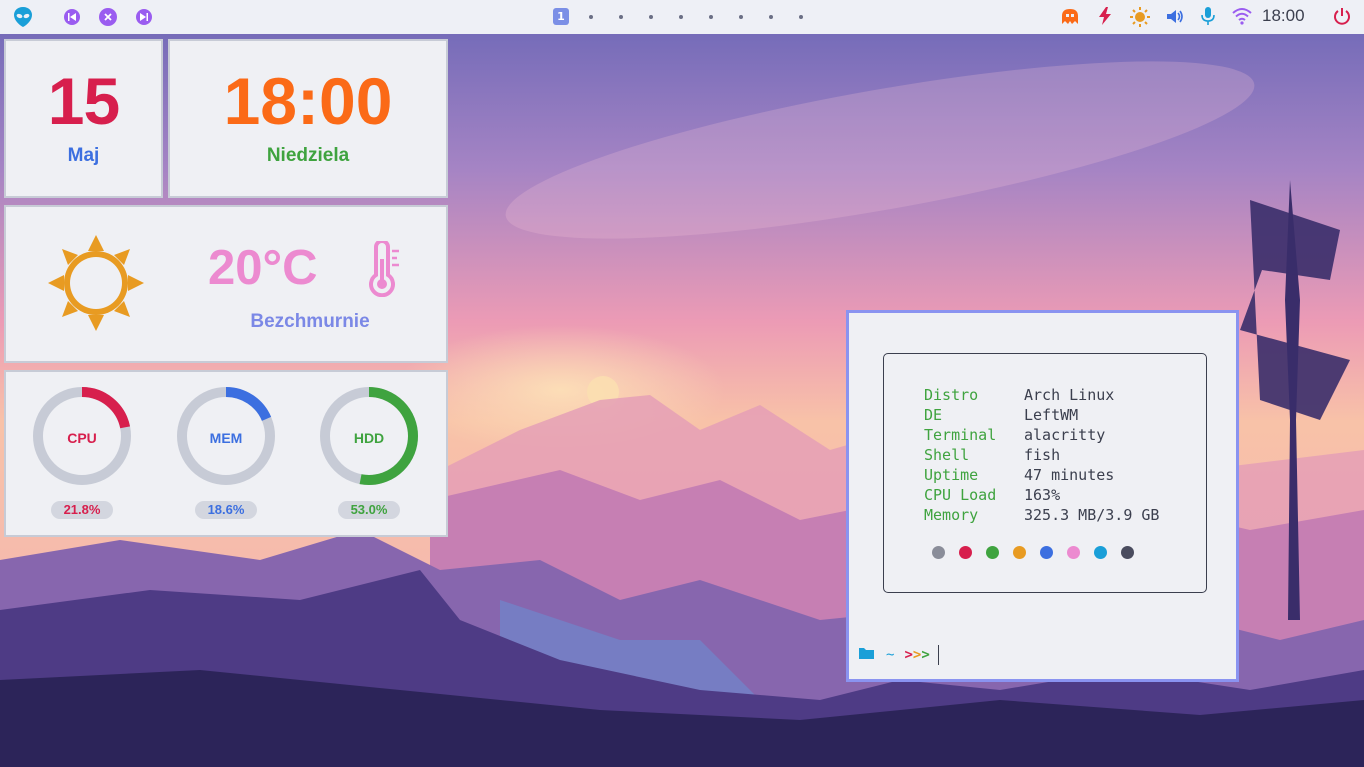 Image resolution: width=1364 pixels, height=767 pixels. What do you see at coordinates (899, 655) in the screenshot?
I see `shell-prompt: ~ >>>` at bounding box center [899, 655].